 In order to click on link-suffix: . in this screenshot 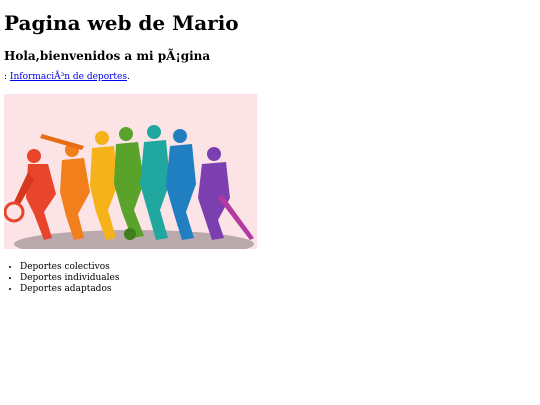, I will do `click(128, 77)`.